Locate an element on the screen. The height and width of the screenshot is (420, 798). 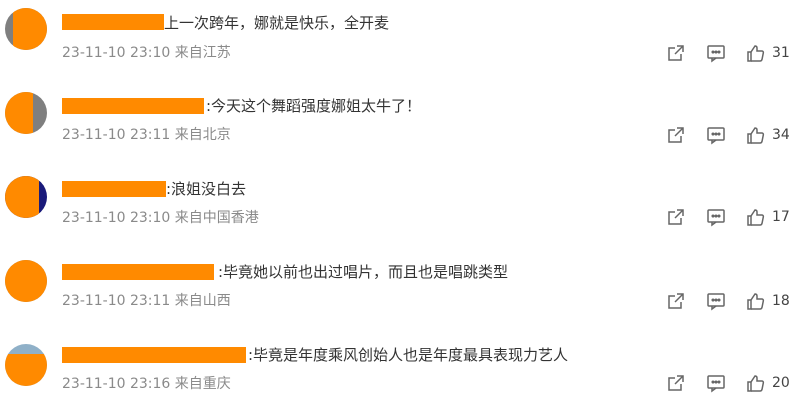
comment-actions: 31 is located at coordinates (728, 53).